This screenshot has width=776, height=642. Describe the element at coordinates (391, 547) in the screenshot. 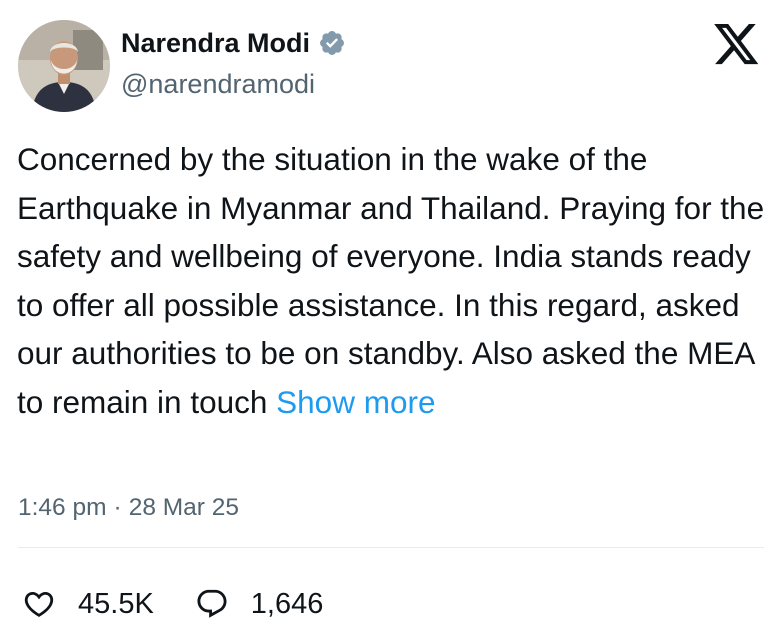

I see `divider` at that location.